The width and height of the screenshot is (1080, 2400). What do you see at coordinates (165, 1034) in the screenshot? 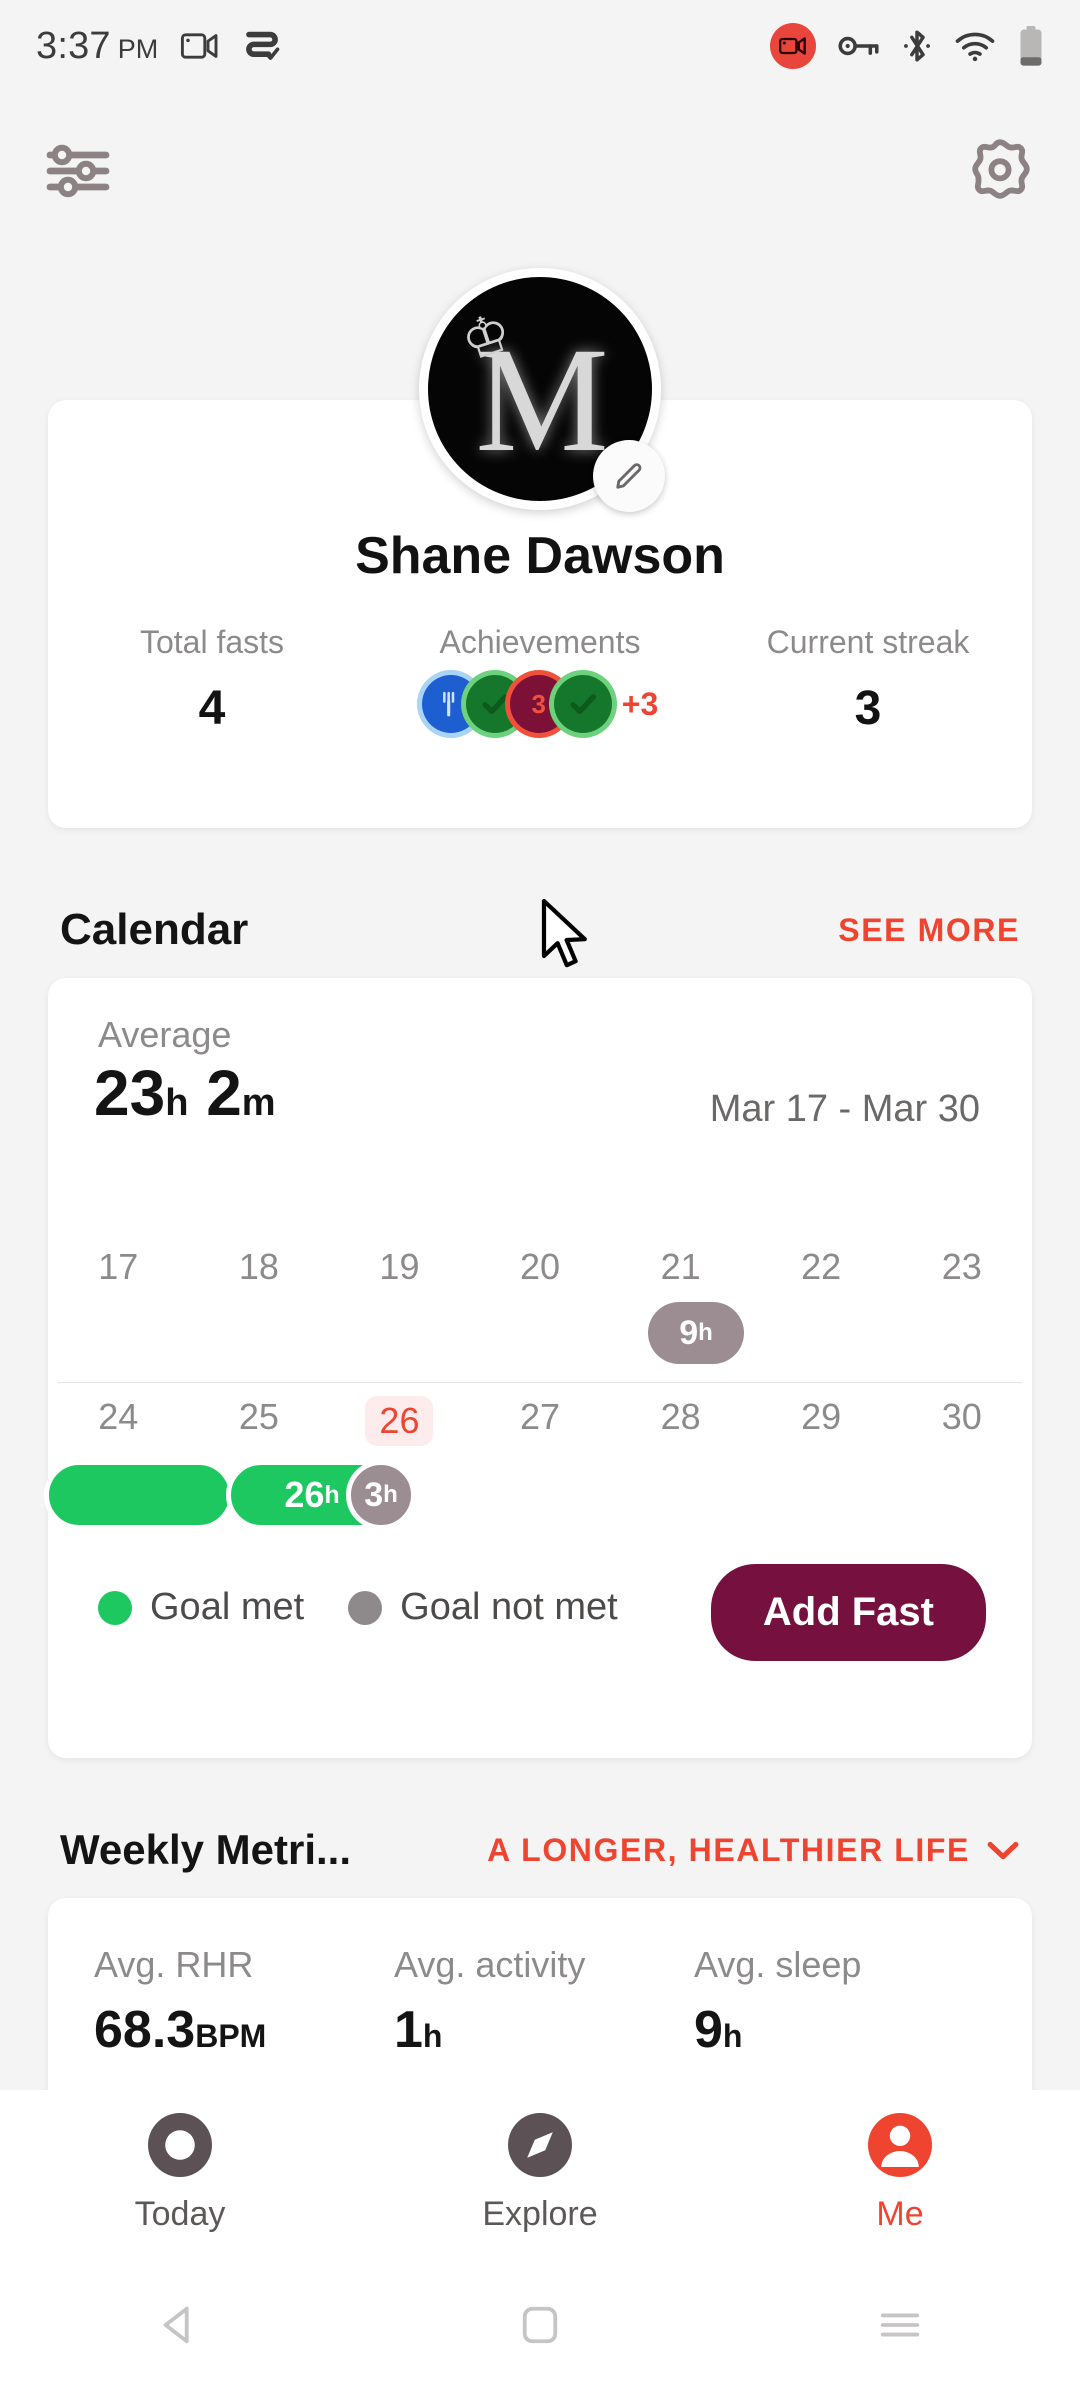
I see `average-label: Average` at bounding box center [165, 1034].